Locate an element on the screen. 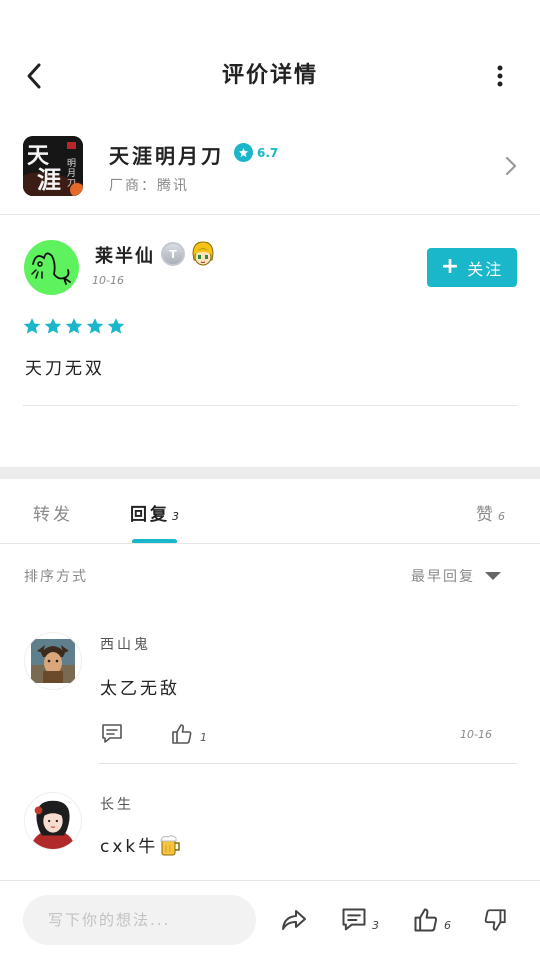  game-icon: 天 涯 明 月 刀 is located at coordinates (53, 166).